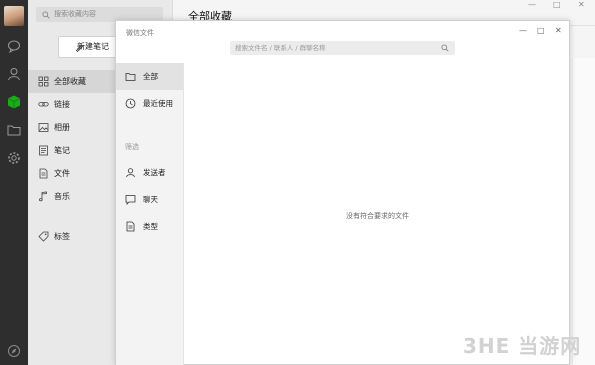 The height and width of the screenshot is (365, 595). Describe the element at coordinates (280, 48) in the screenshot. I see `search-placeholder: 搜索文件名 / 联系人 / 群聊名称` at that location.